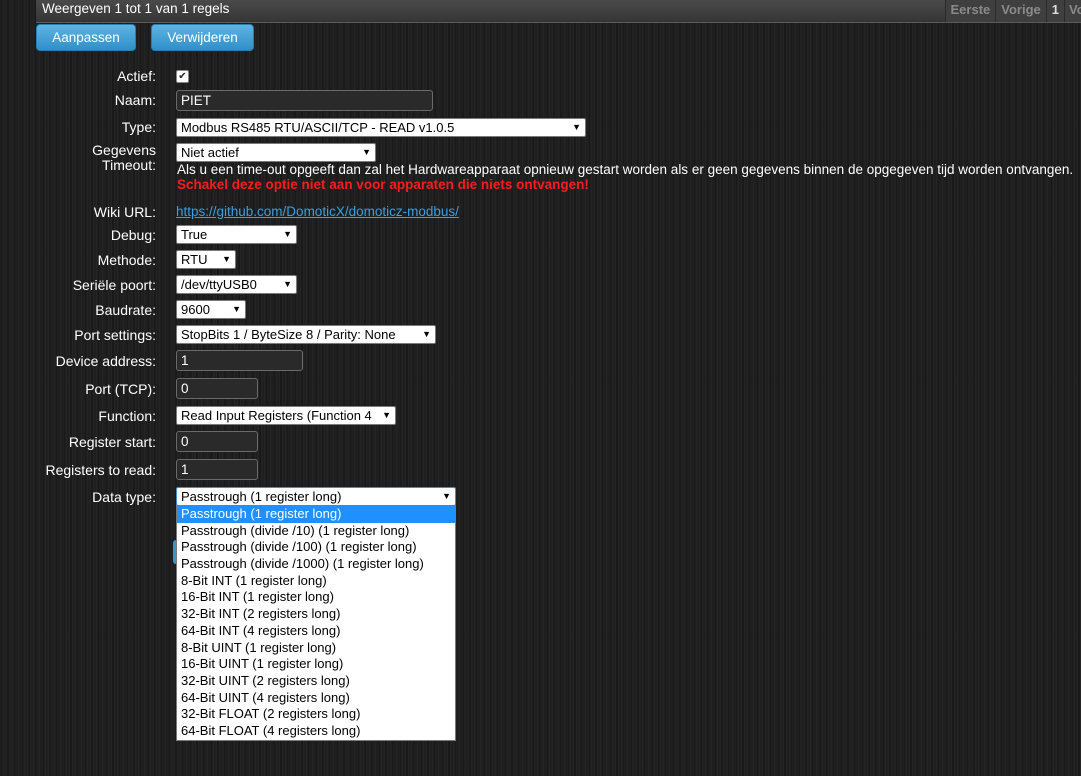 This screenshot has height=776, width=1081. What do you see at coordinates (126, 260) in the screenshot?
I see `method-label: Methode:` at bounding box center [126, 260].